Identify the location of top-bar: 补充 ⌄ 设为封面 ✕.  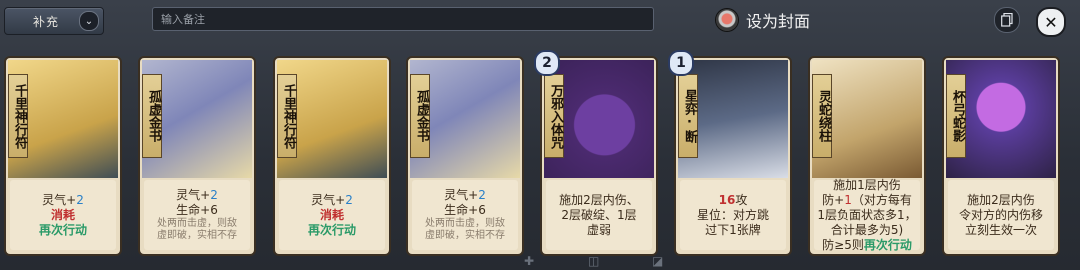
(540, 20).